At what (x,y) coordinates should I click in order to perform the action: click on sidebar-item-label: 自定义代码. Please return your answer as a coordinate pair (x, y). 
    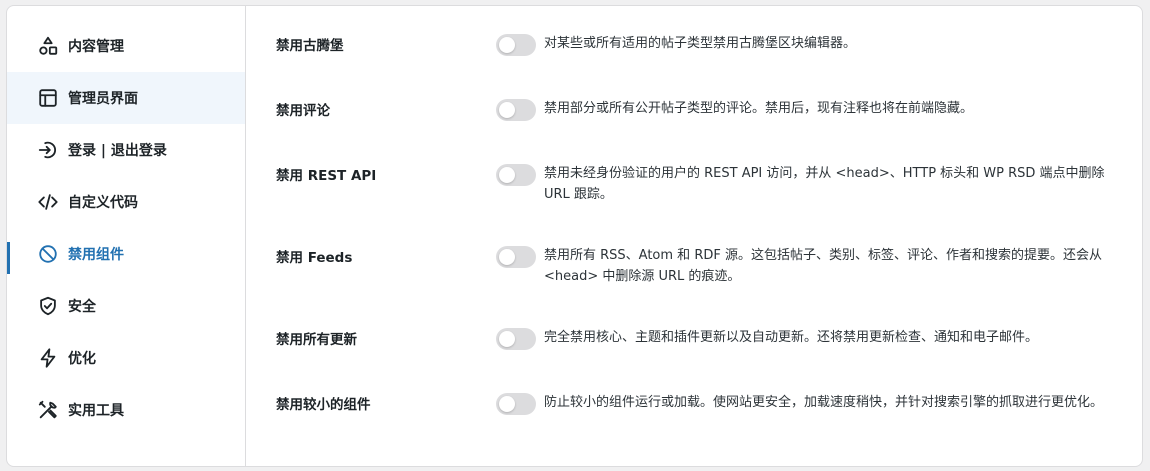
    Looking at the image, I should click on (103, 203).